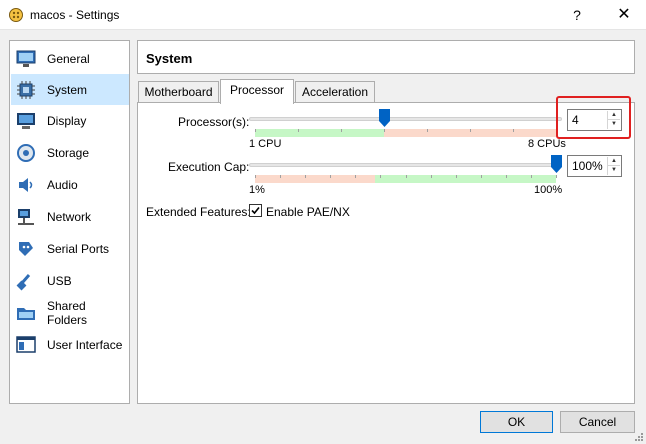  I want to click on execution-cap-value: 100%, so click(587, 166).